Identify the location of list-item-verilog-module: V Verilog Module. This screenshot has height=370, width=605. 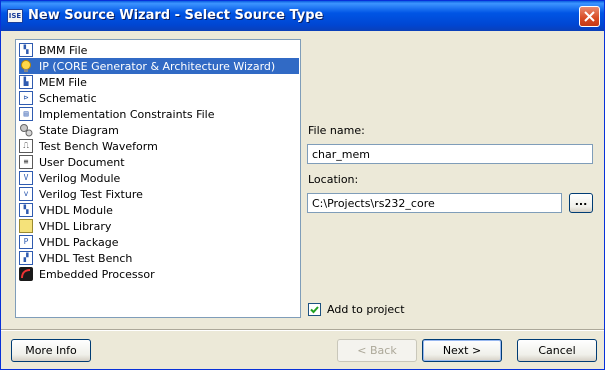
(159, 178).